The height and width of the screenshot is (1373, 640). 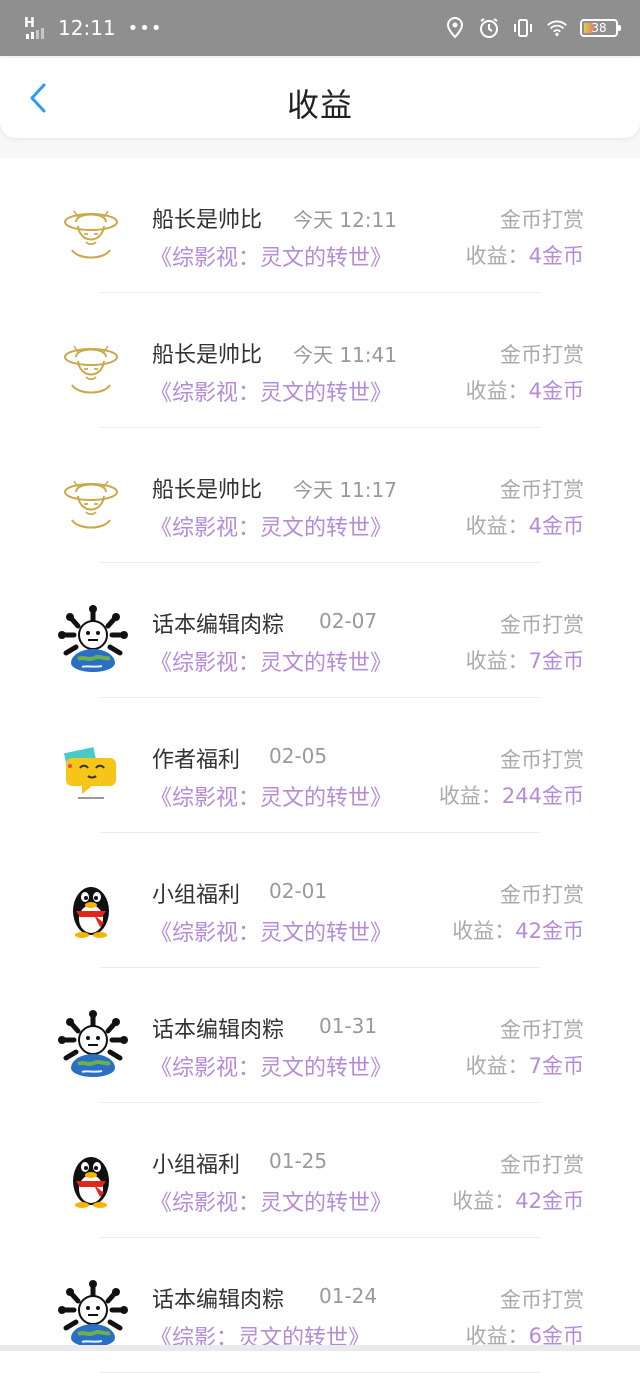 I want to click on battery-icon: 38, so click(x=600, y=28).